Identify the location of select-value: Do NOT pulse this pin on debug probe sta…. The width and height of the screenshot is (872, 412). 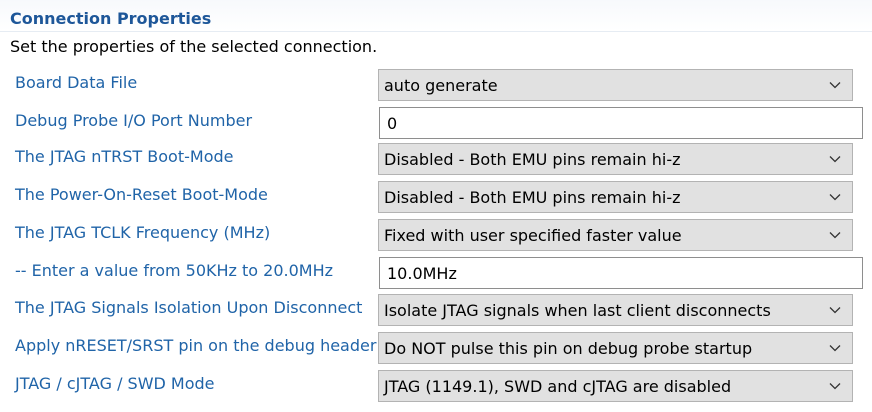
(568, 348).